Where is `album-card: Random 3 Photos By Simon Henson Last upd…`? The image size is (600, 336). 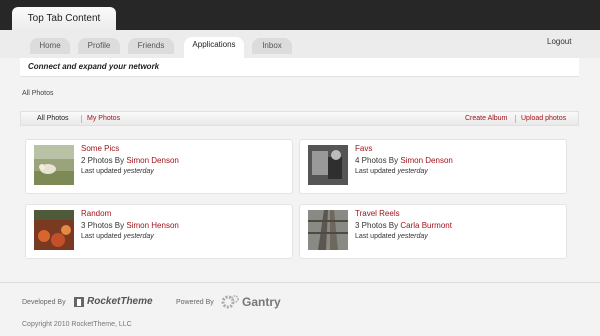
album-card: Random 3 Photos By Simon Henson Last upd… is located at coordinates (159, 231).